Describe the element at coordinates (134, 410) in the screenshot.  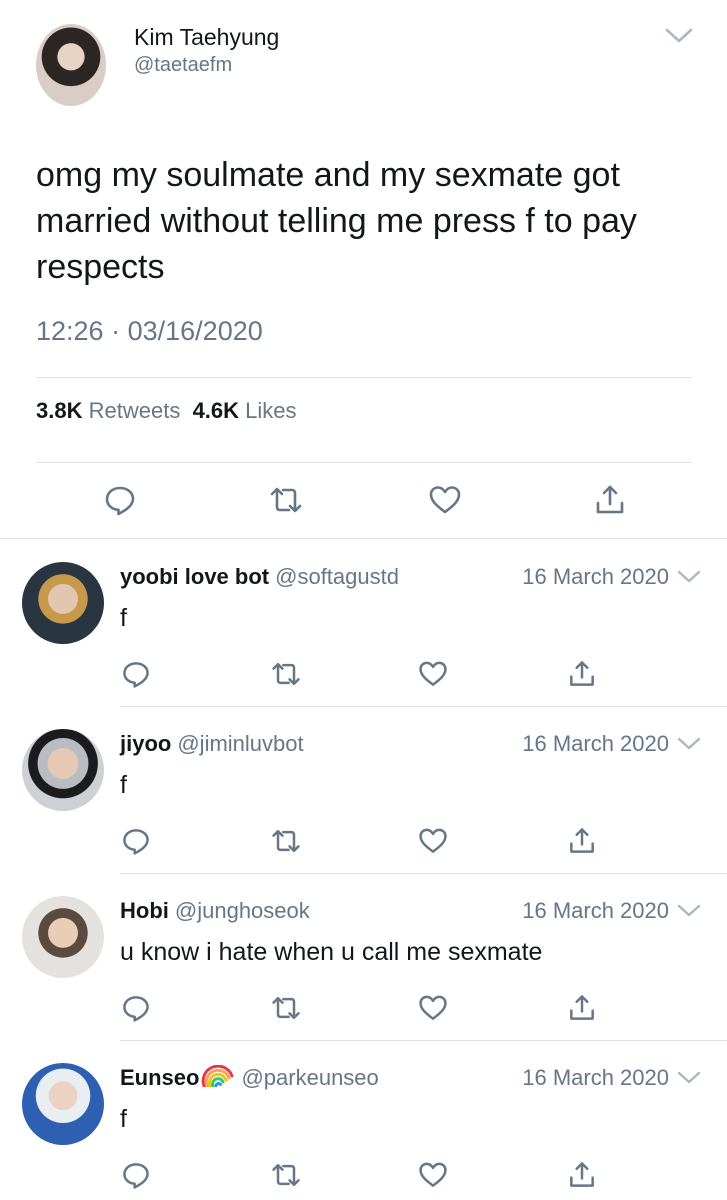
I see `retweets-label: Retweets` at that location.